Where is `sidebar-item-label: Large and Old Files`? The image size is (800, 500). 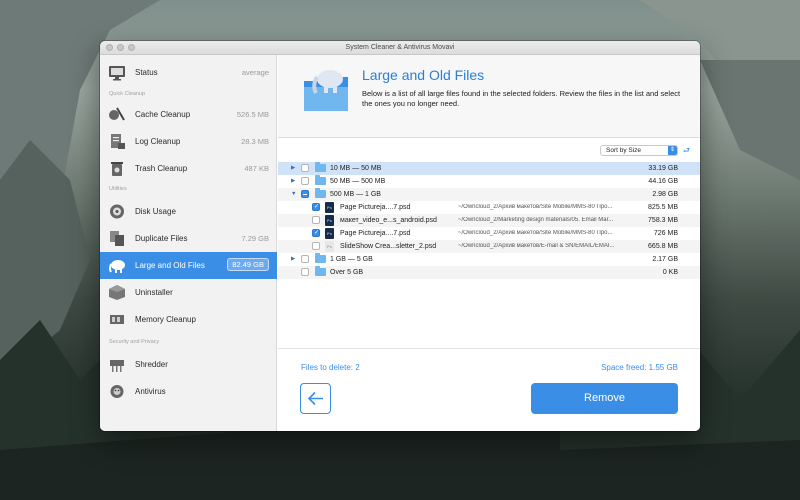
sidebar-item-label: Large and Old Files is located at coordinates (170, 265).